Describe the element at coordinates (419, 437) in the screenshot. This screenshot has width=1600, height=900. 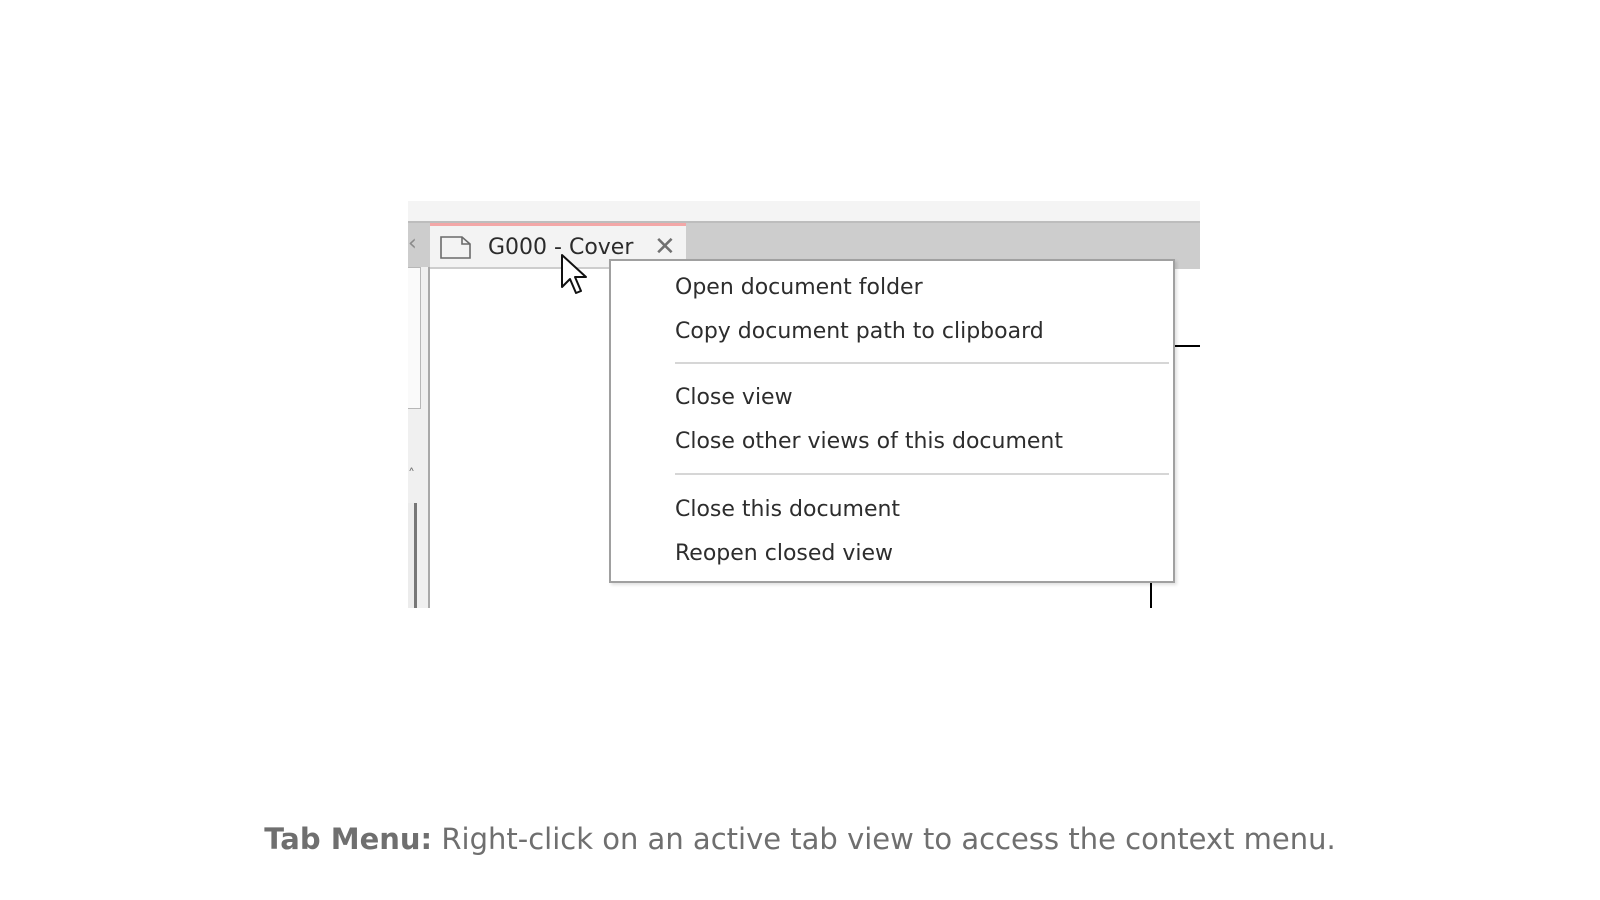
I see `left-panel: ˄` at that location.